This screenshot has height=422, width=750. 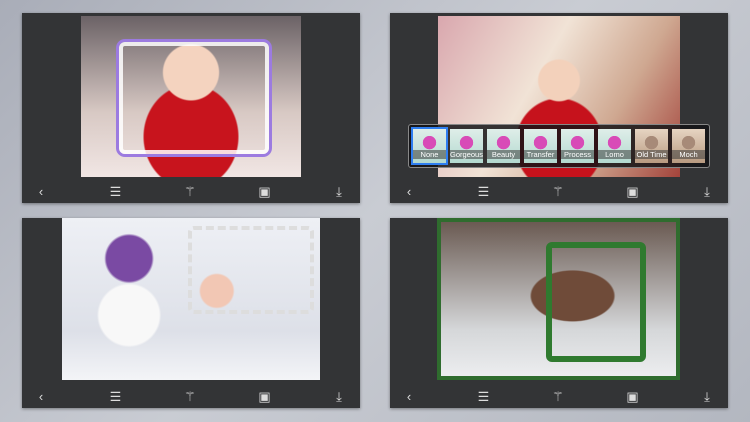 I want to click on filter-process: Process, so click(x=577, y=146).